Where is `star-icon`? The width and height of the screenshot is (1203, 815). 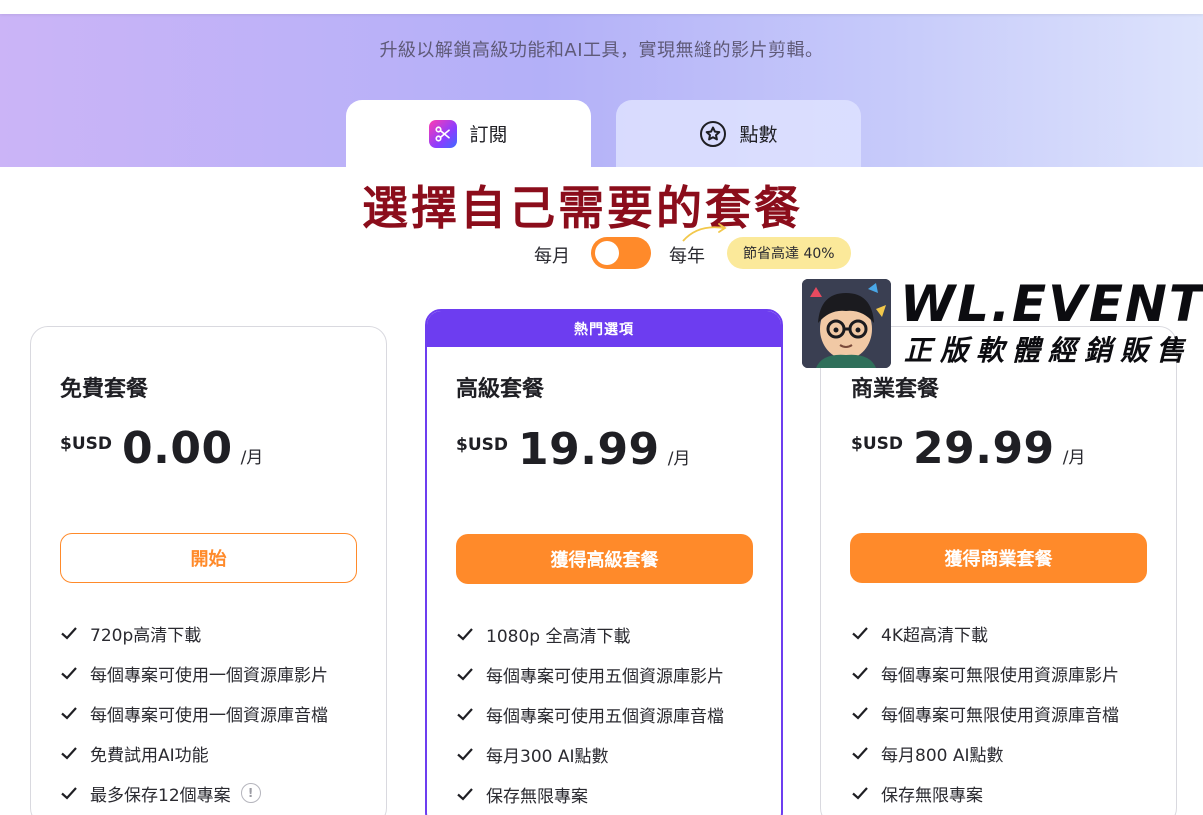 star-icon is located at coordinates (713, 134).